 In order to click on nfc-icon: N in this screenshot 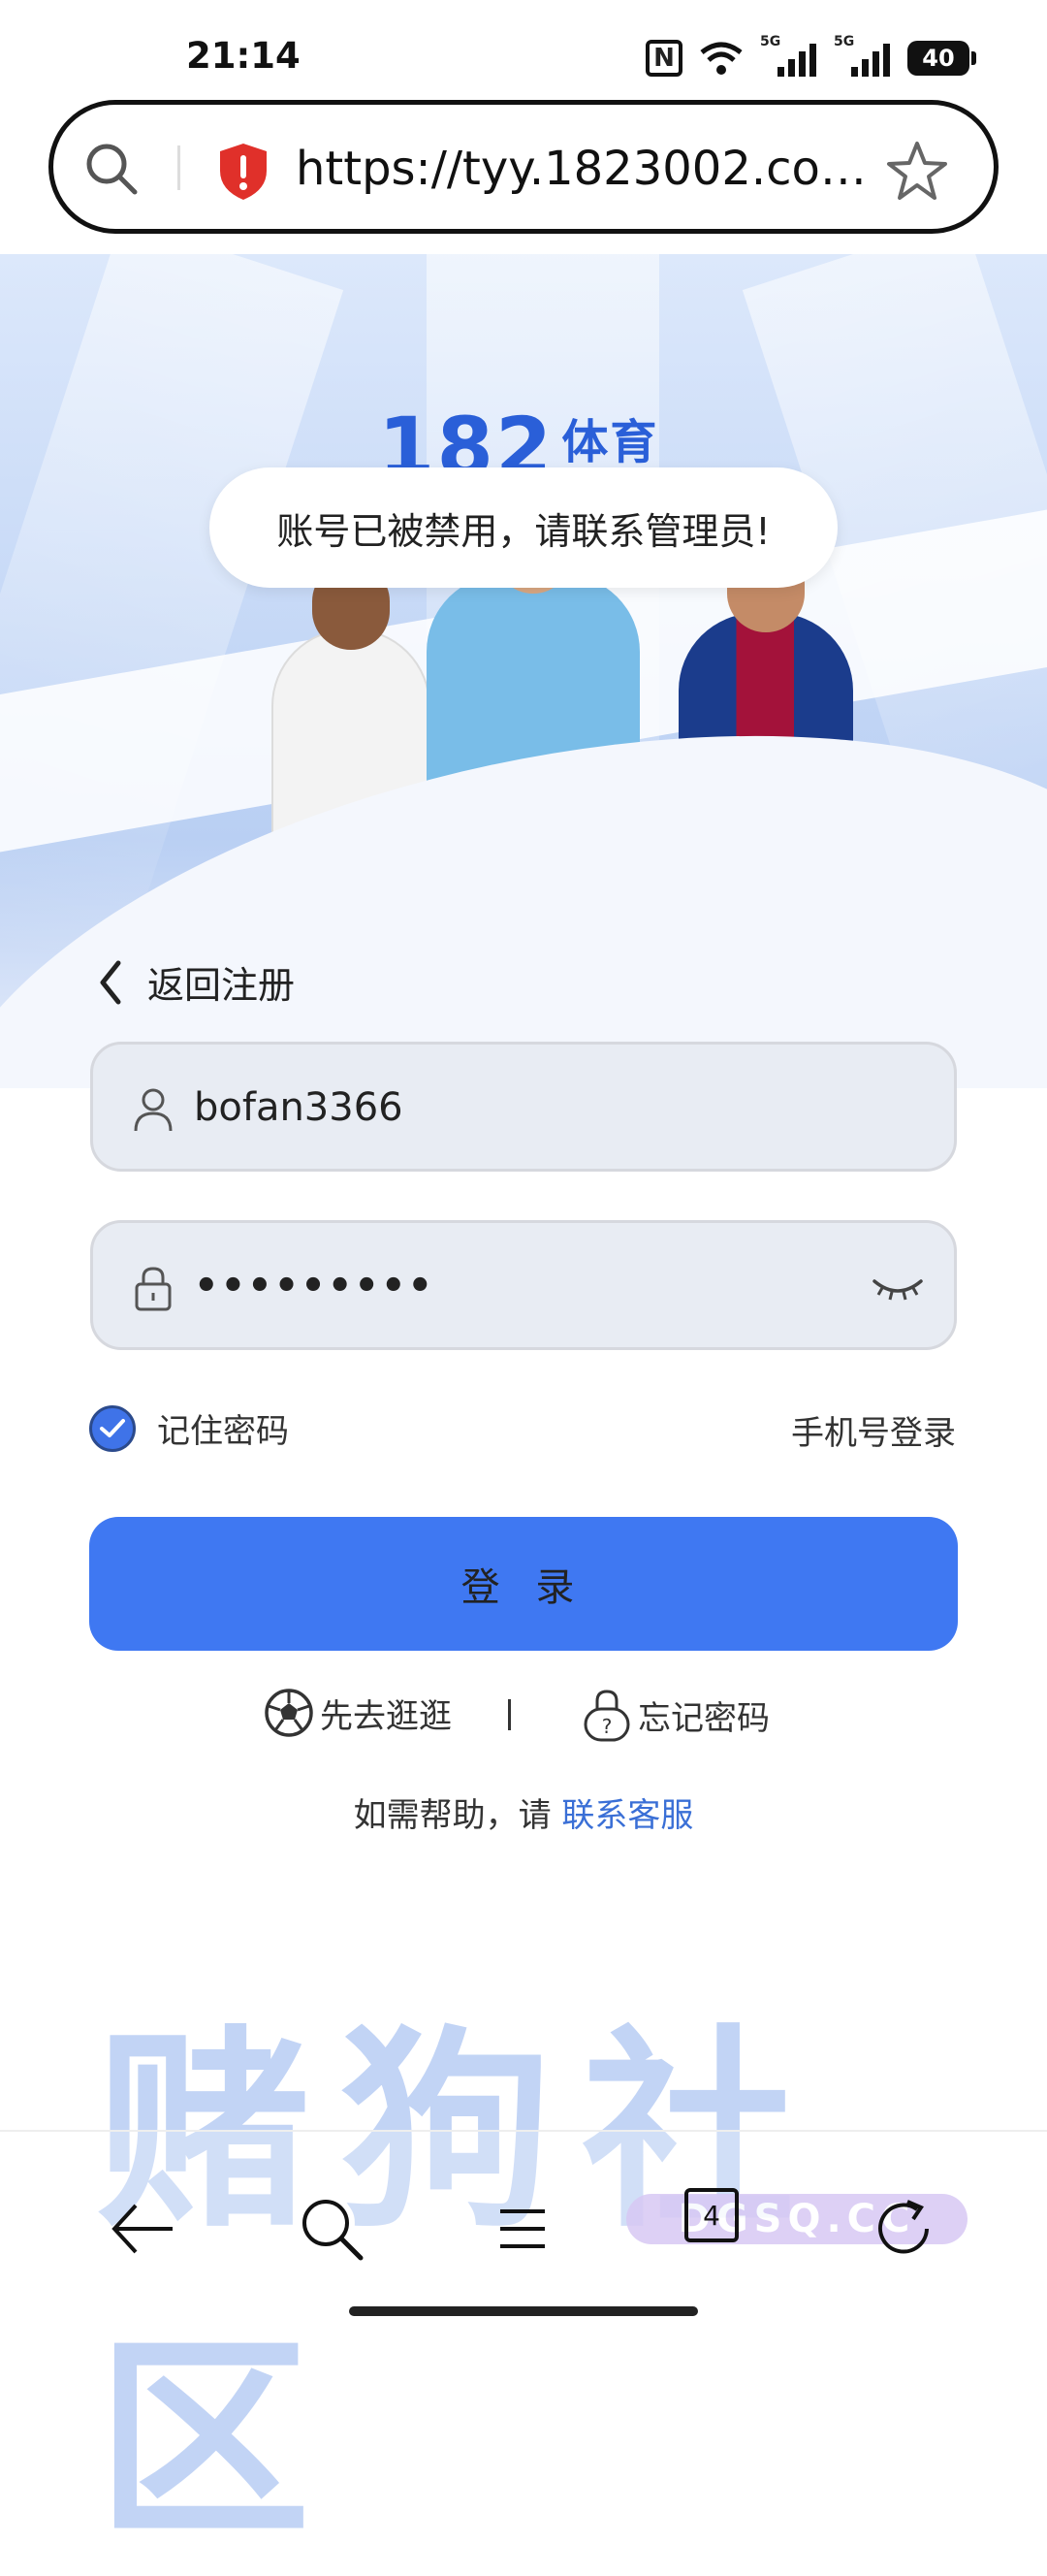, I will do `click(664, 58)`.